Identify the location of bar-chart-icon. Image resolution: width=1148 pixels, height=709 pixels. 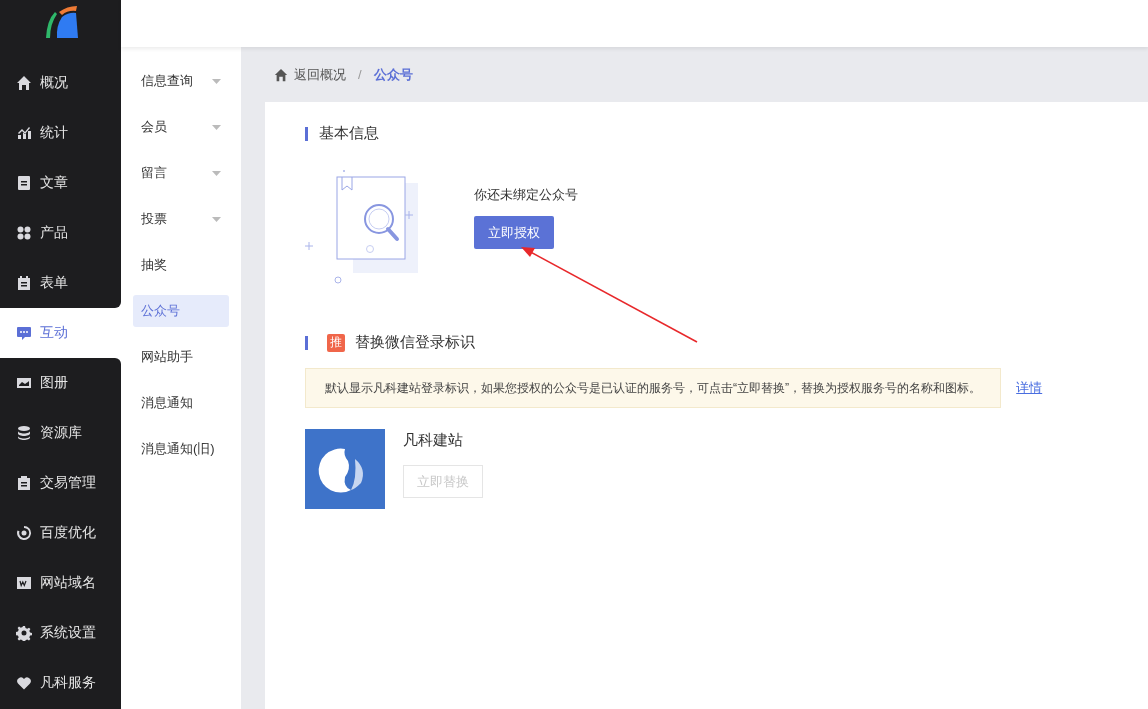
(24, 133).